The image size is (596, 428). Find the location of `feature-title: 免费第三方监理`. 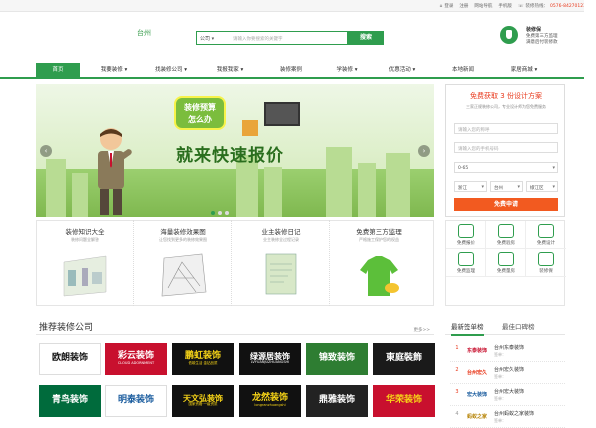

feature-title: 免费第三方监理 is located at coordinates (379, 232).